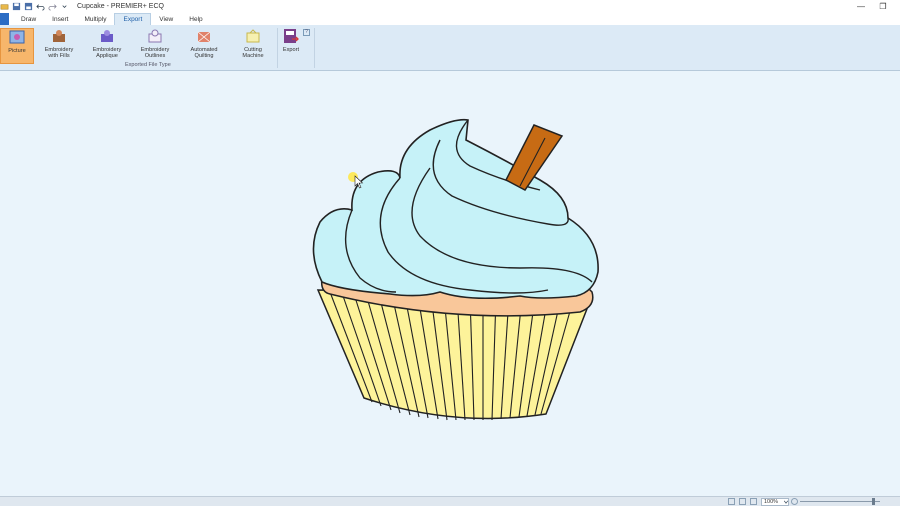 This screenshot has height=506, width=900. Describe the element at coordinates (253, 53) in the screenshot. I see `cutting-machine-label: Cutting Machine` at that location.